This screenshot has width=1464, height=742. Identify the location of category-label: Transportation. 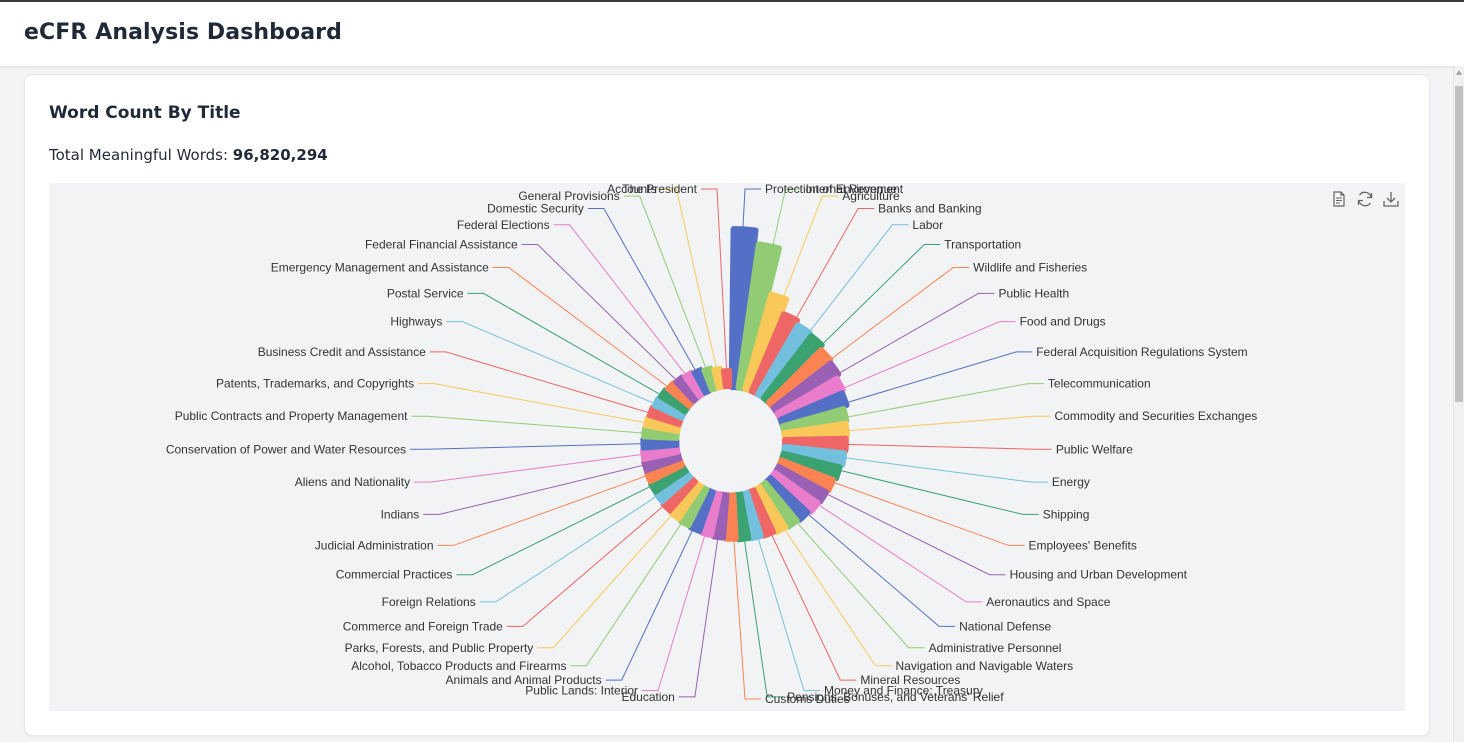
(982, 245).